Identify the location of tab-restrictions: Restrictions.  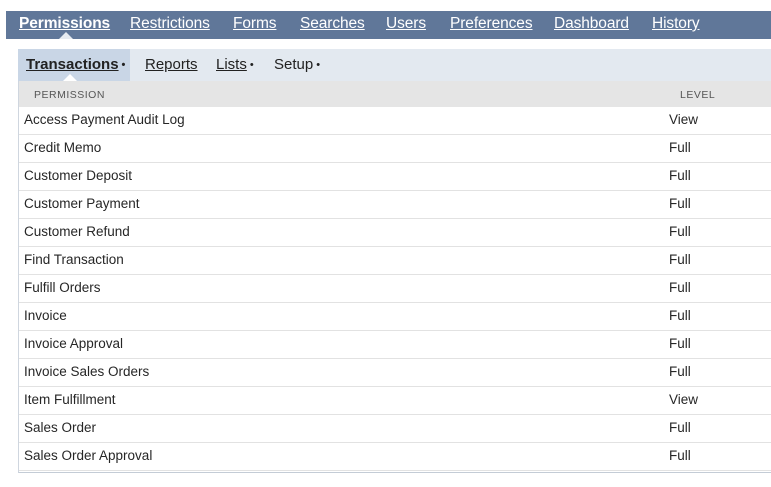
(170, 24).